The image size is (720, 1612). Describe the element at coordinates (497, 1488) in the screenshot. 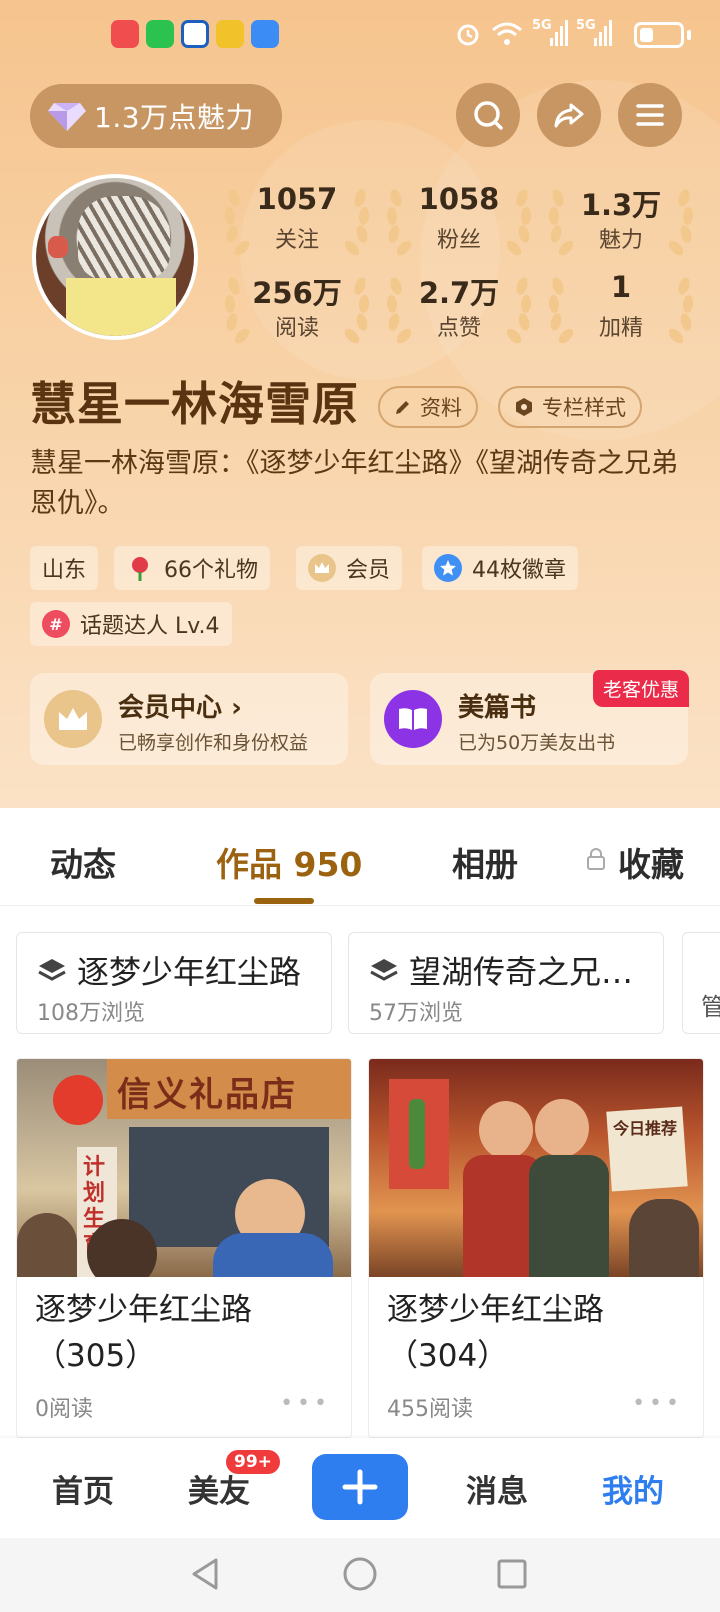

I see `nav-messages: 消息` at that location.